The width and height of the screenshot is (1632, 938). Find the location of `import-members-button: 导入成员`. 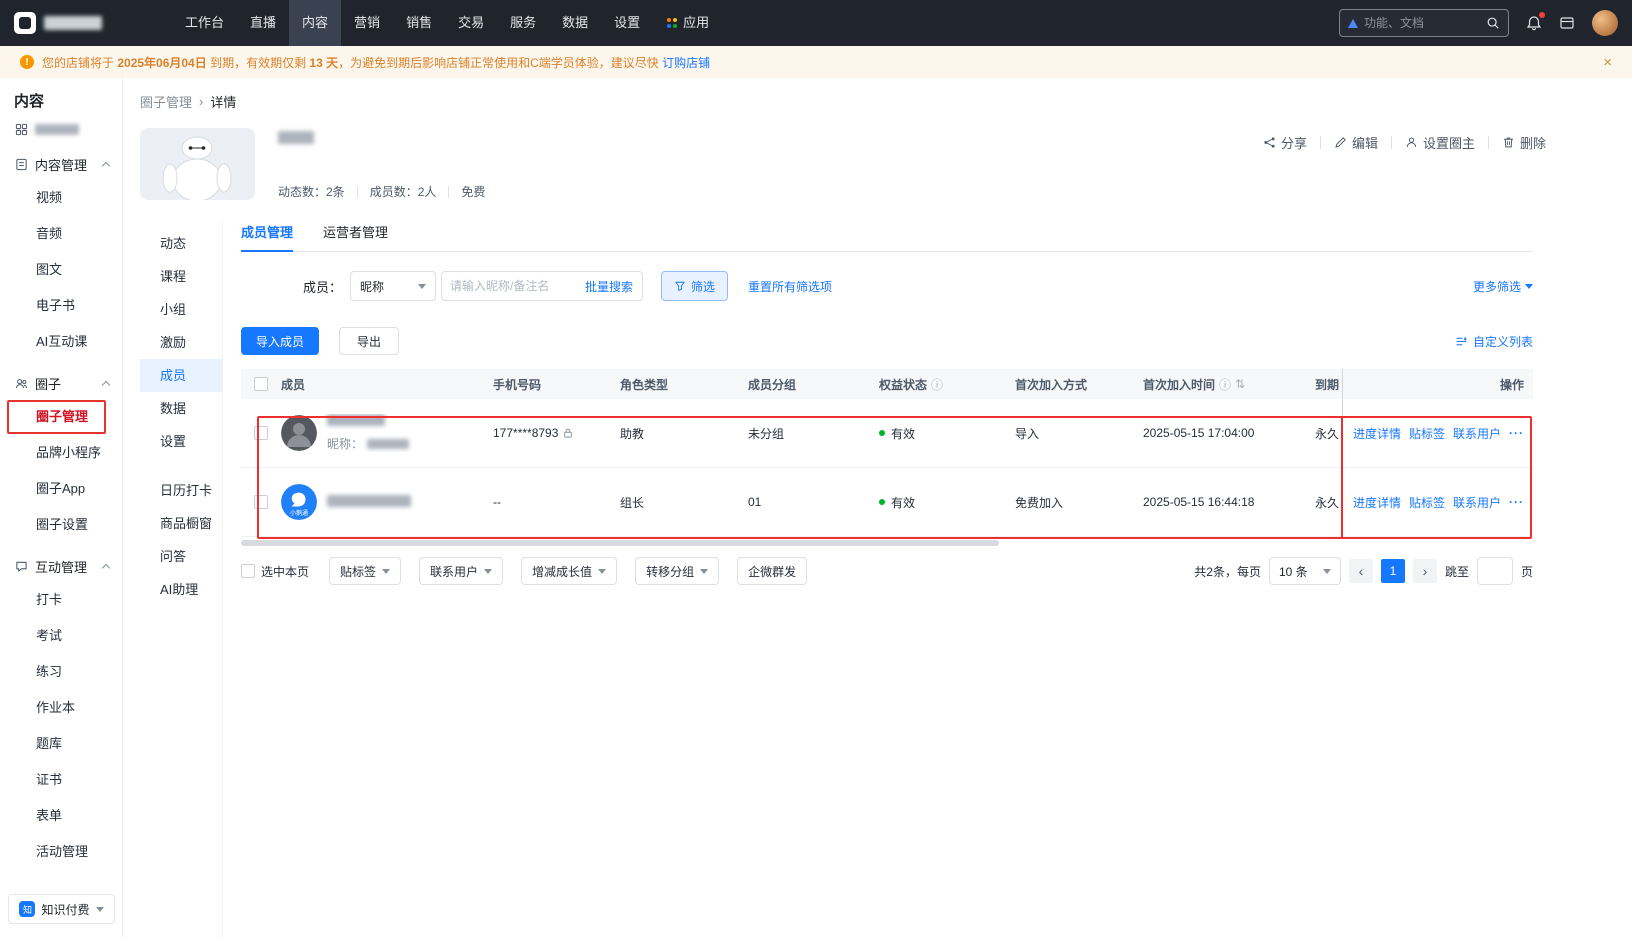

import-members-button: 导入成员 is located at coordinates (280, 341).